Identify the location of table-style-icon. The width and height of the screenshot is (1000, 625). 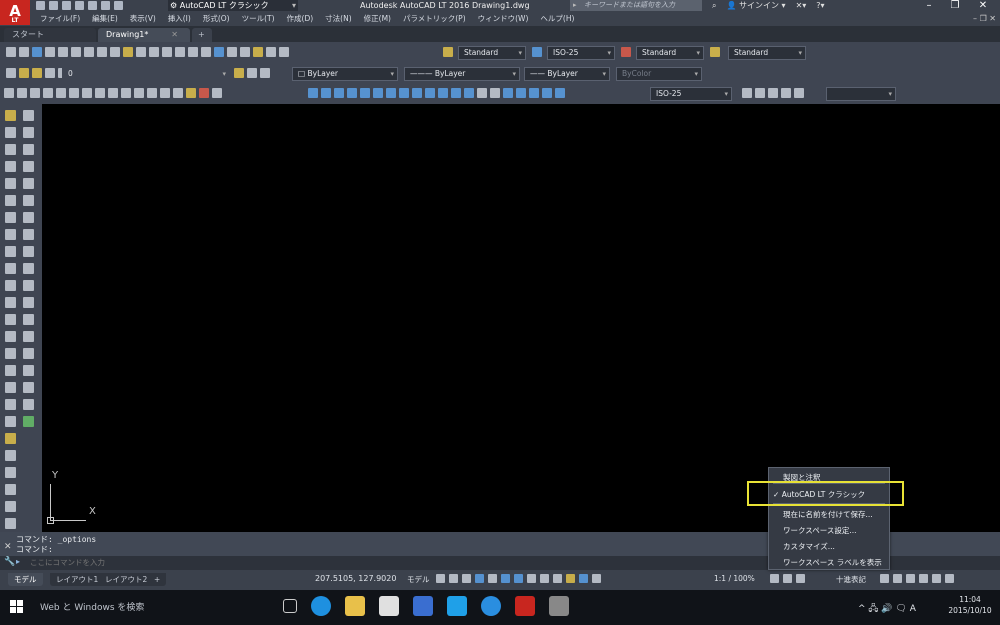
(626, 52).